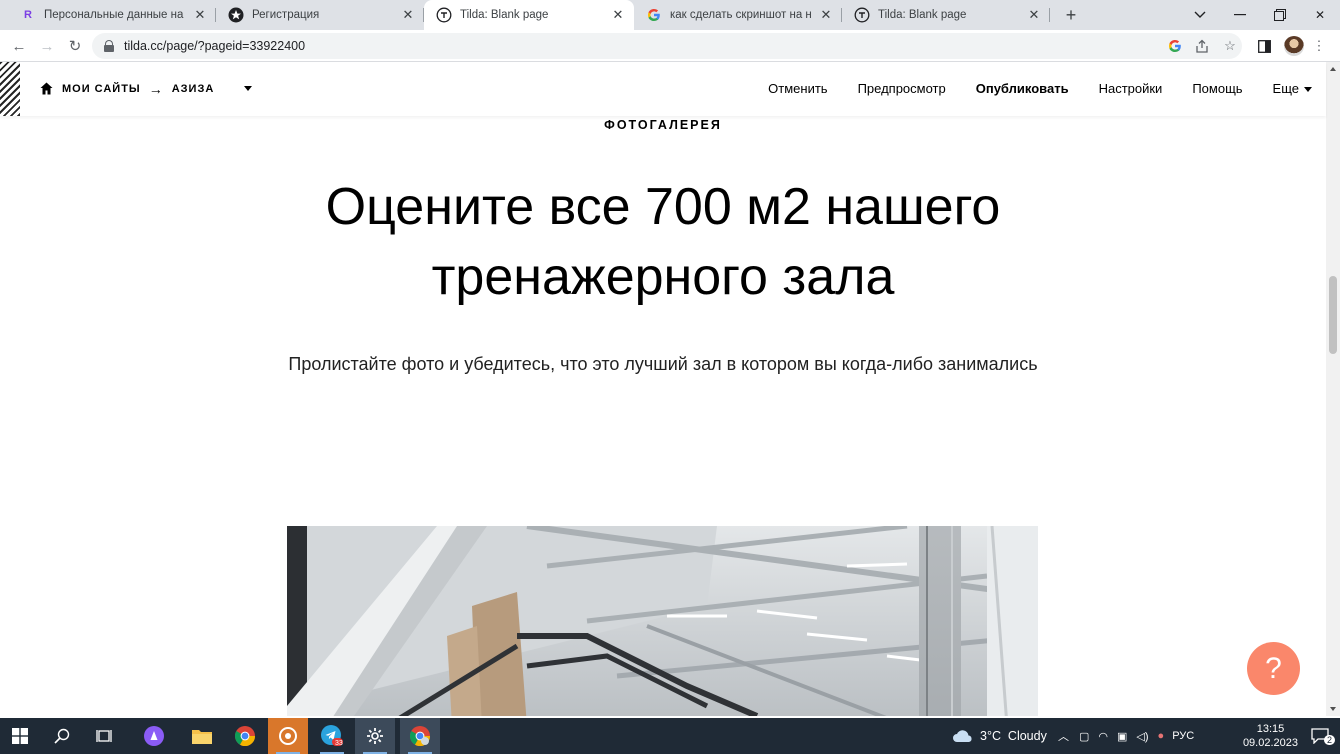 Image resolution: width=1340 pixels, height=754 pixels. I want to click on task-view-icon, so click(104, 736).